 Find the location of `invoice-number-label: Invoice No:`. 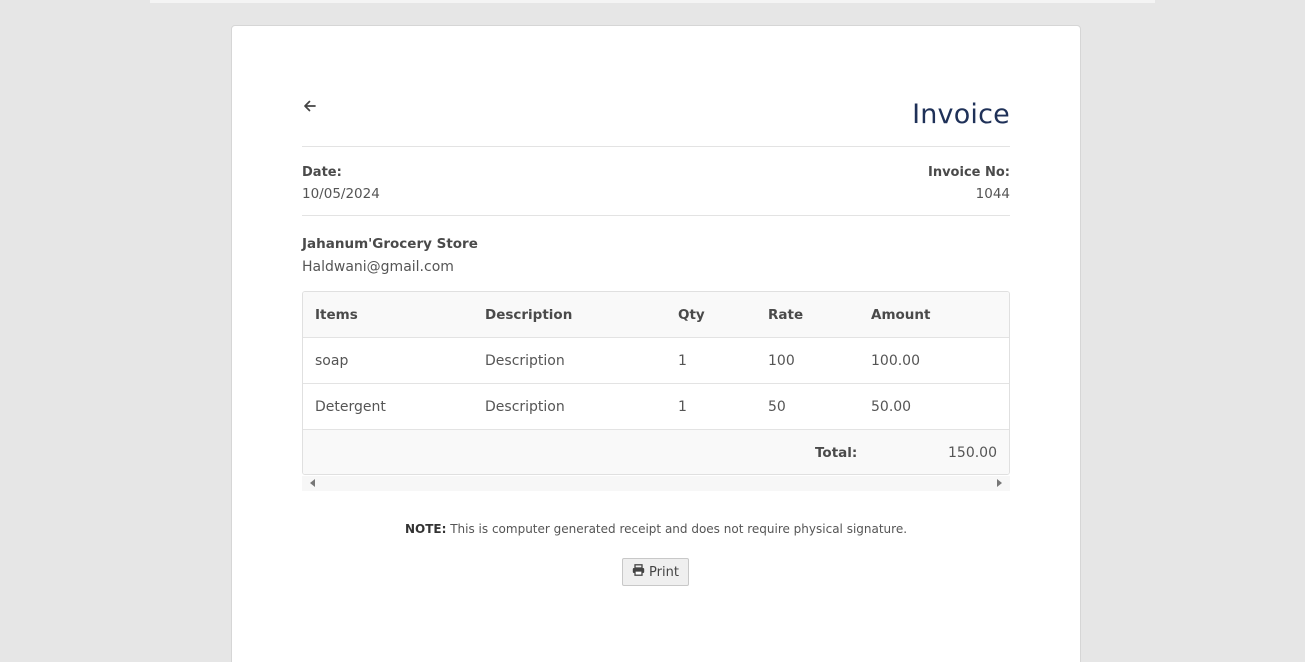

invoice-number-label: Invoice No: is located at coordinates (968, 172).